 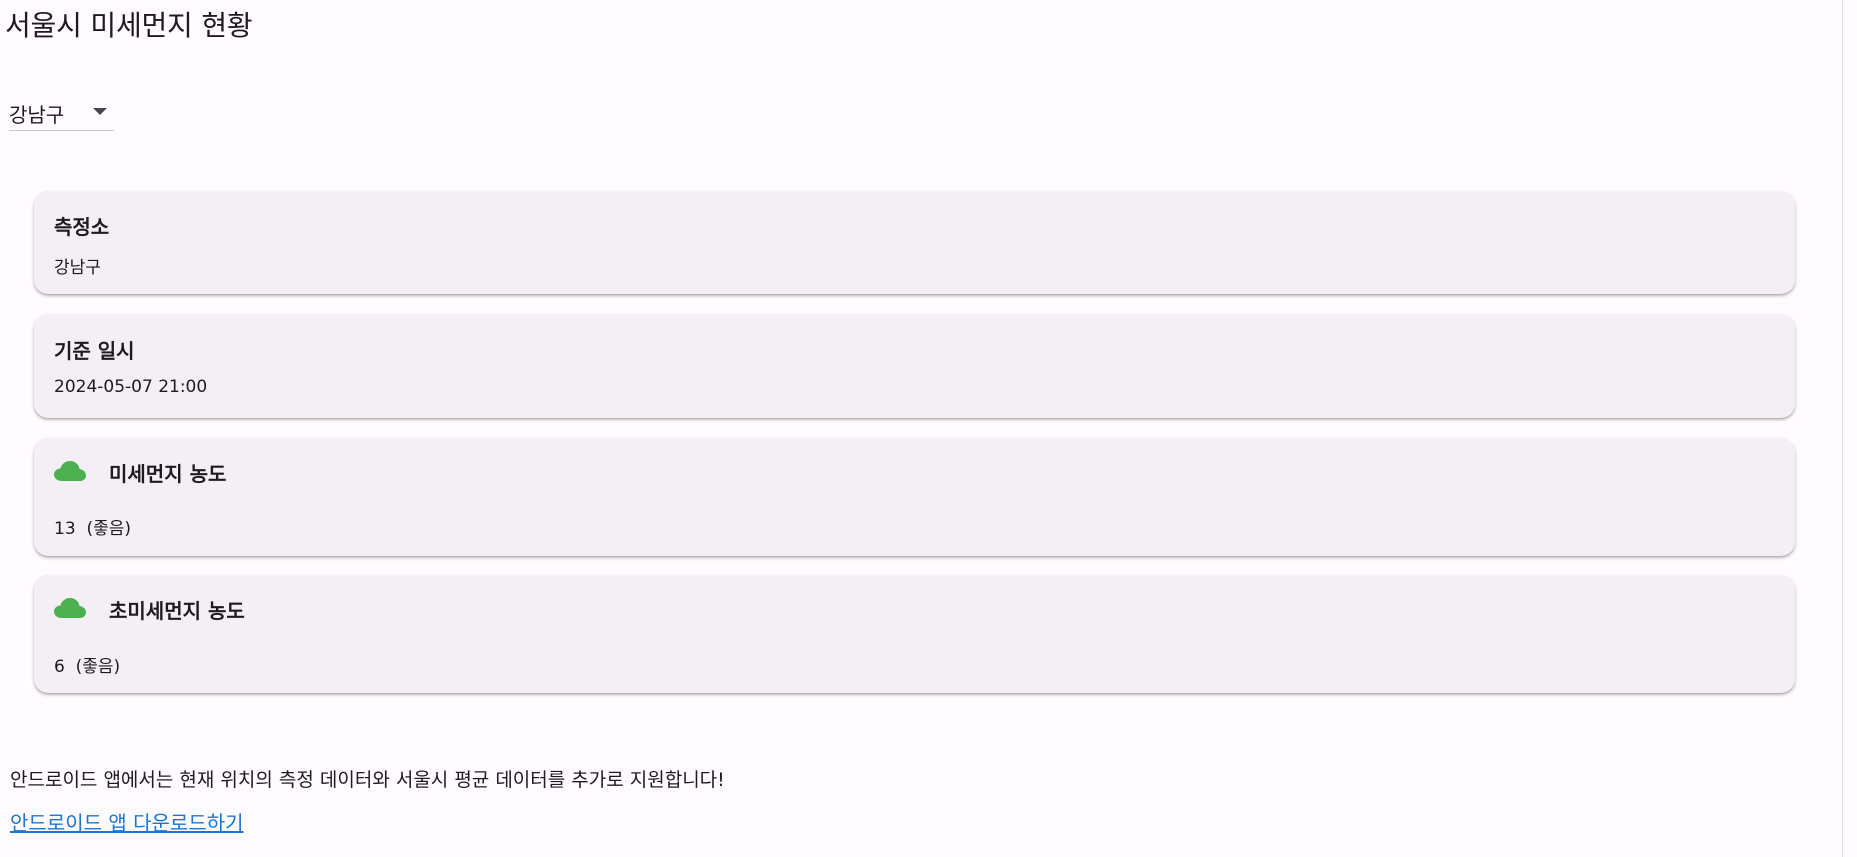 I want to click on chevron-down-icon, so click(x=100, y=111).